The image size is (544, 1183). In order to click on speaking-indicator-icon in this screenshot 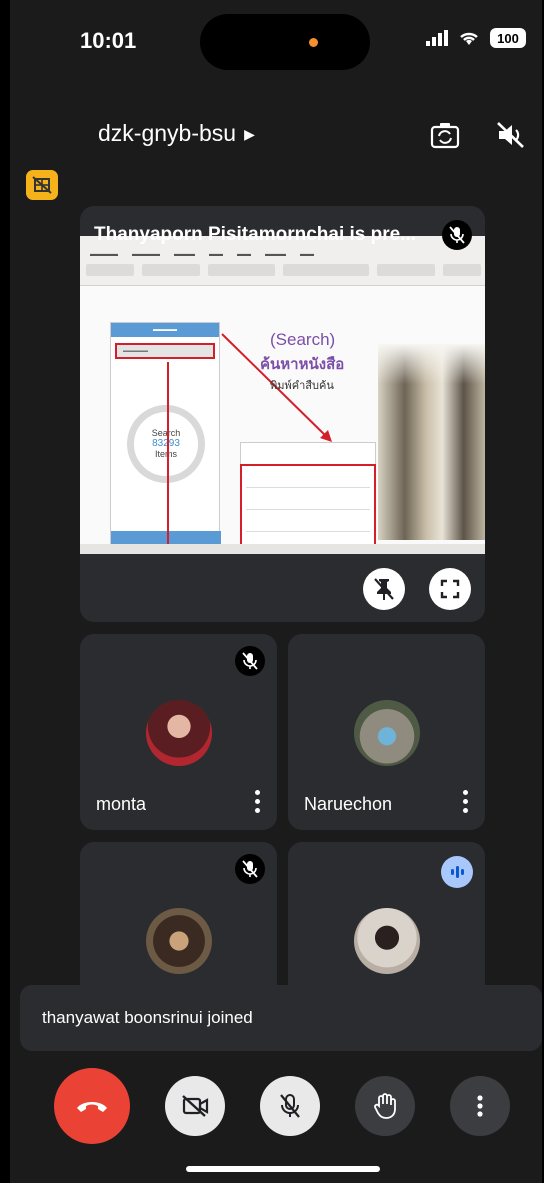, I will do `click(457, 872)`.